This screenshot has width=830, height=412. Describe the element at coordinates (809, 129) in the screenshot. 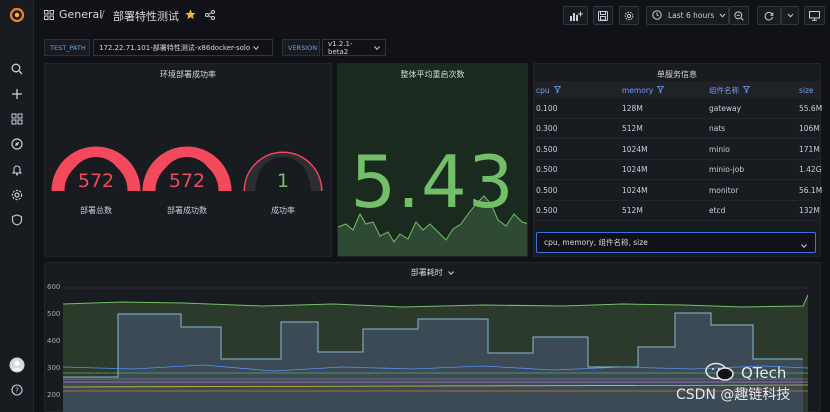

I see `table-cell: 106M` at that location.